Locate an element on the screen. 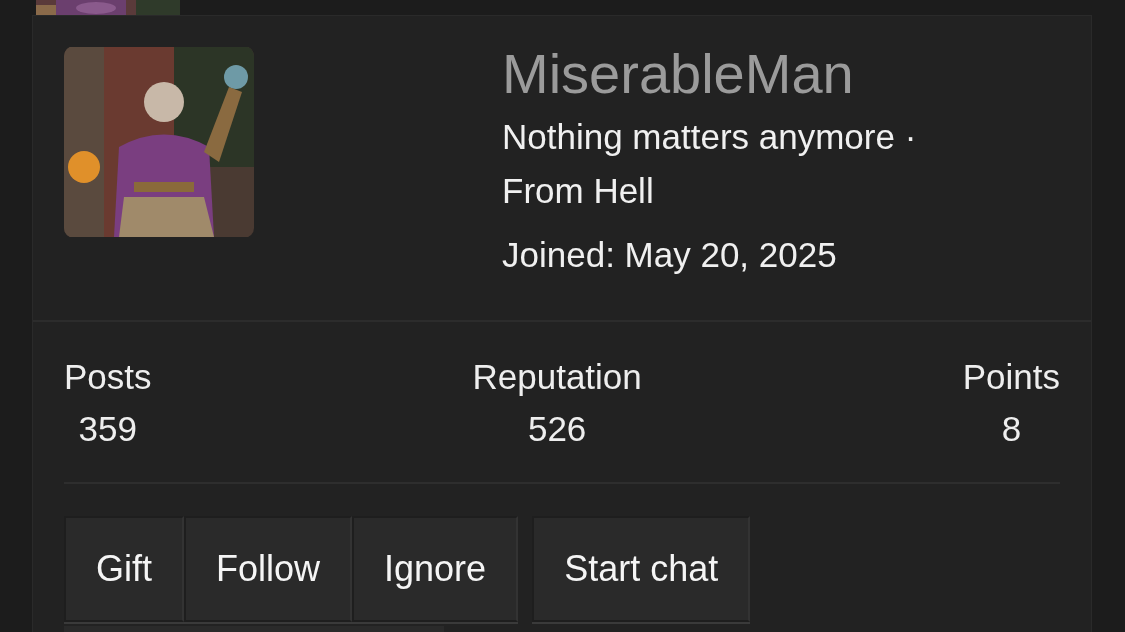 The height and width of the screenshot is (632, 1125). stat-label: Reputation is located at coordinates (557, 377).